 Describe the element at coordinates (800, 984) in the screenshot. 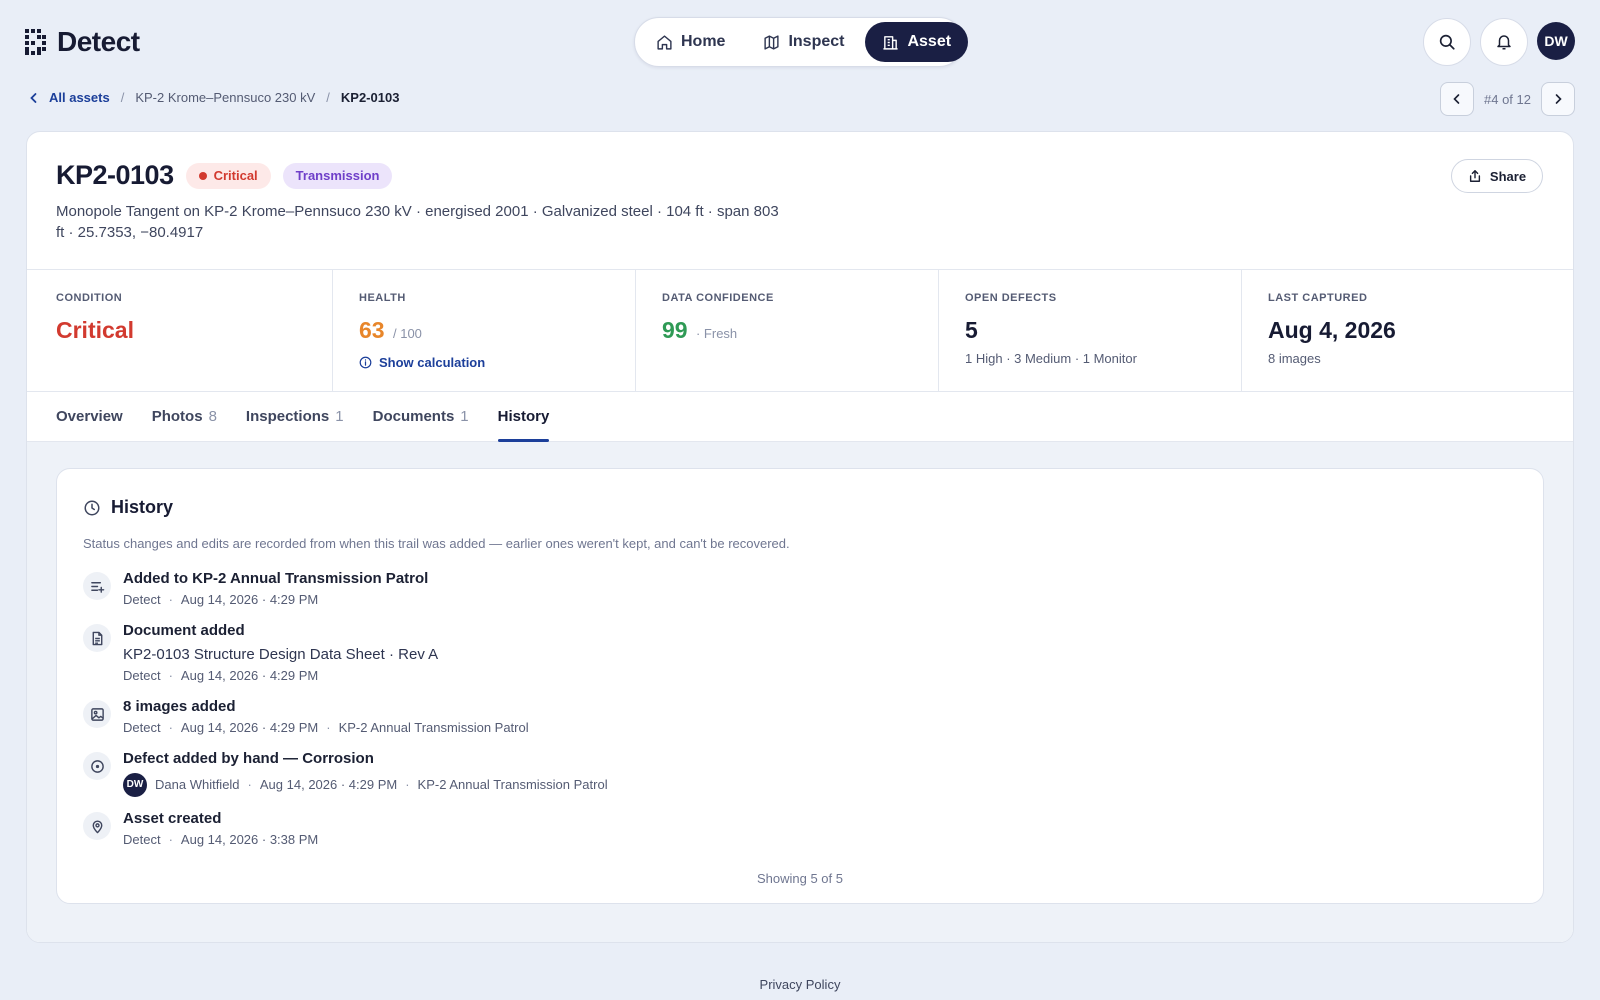

I see `privacy-policy-link: Privacy Policy` at that location.